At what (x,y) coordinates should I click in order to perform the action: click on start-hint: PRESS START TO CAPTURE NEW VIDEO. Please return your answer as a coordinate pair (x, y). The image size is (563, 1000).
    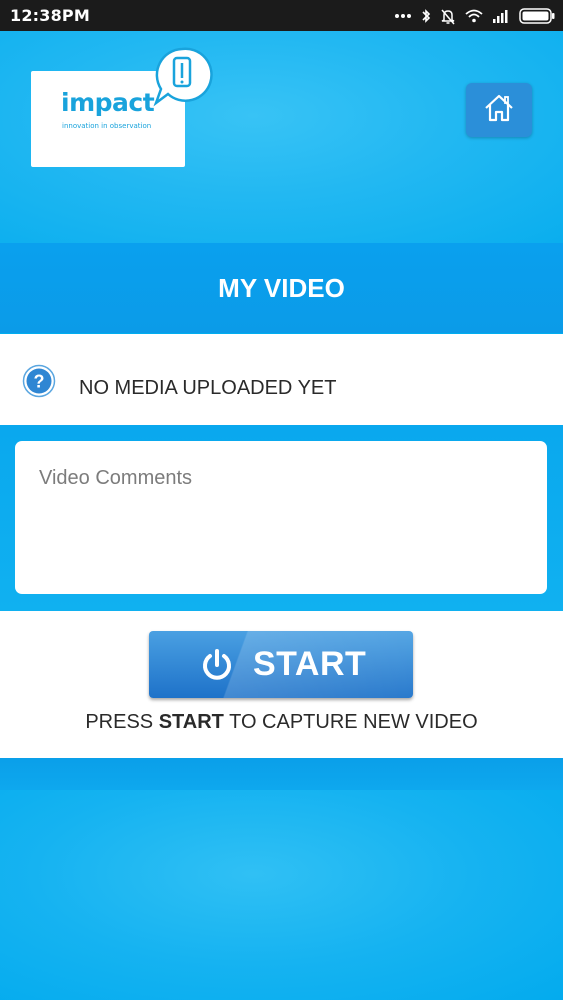
    Looking at the image, I should click on (281, 722).